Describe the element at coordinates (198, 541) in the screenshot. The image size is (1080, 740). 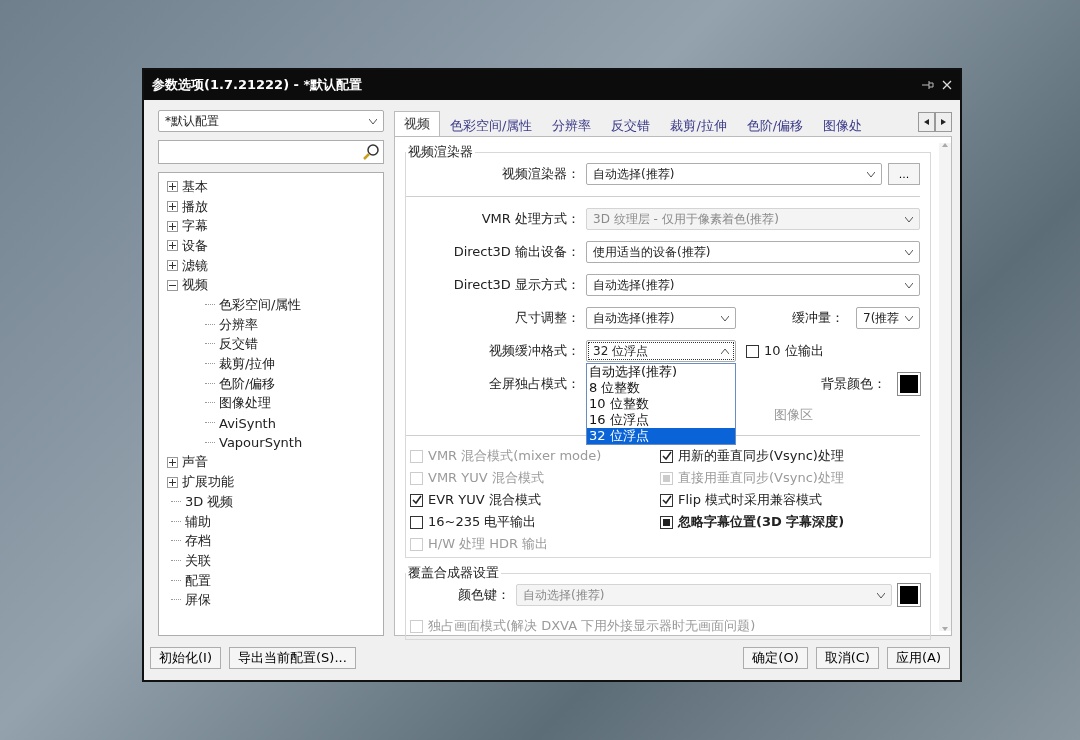
I see `tree-item: 存档` at that location.